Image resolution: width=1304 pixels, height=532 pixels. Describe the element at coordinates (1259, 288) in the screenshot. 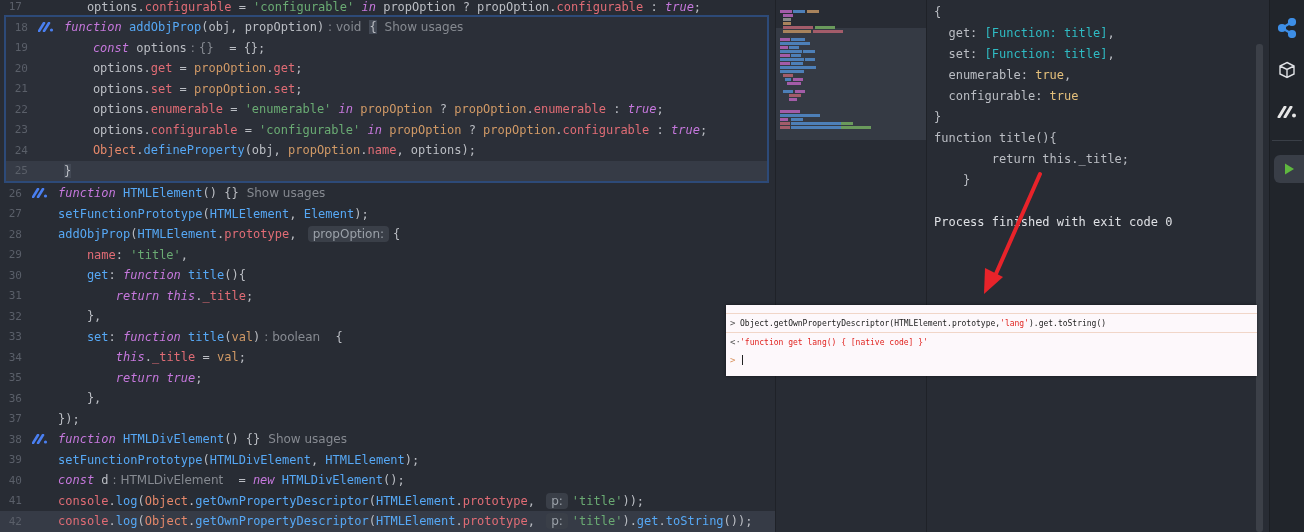

I see `scrollbar-thumb` at that location.